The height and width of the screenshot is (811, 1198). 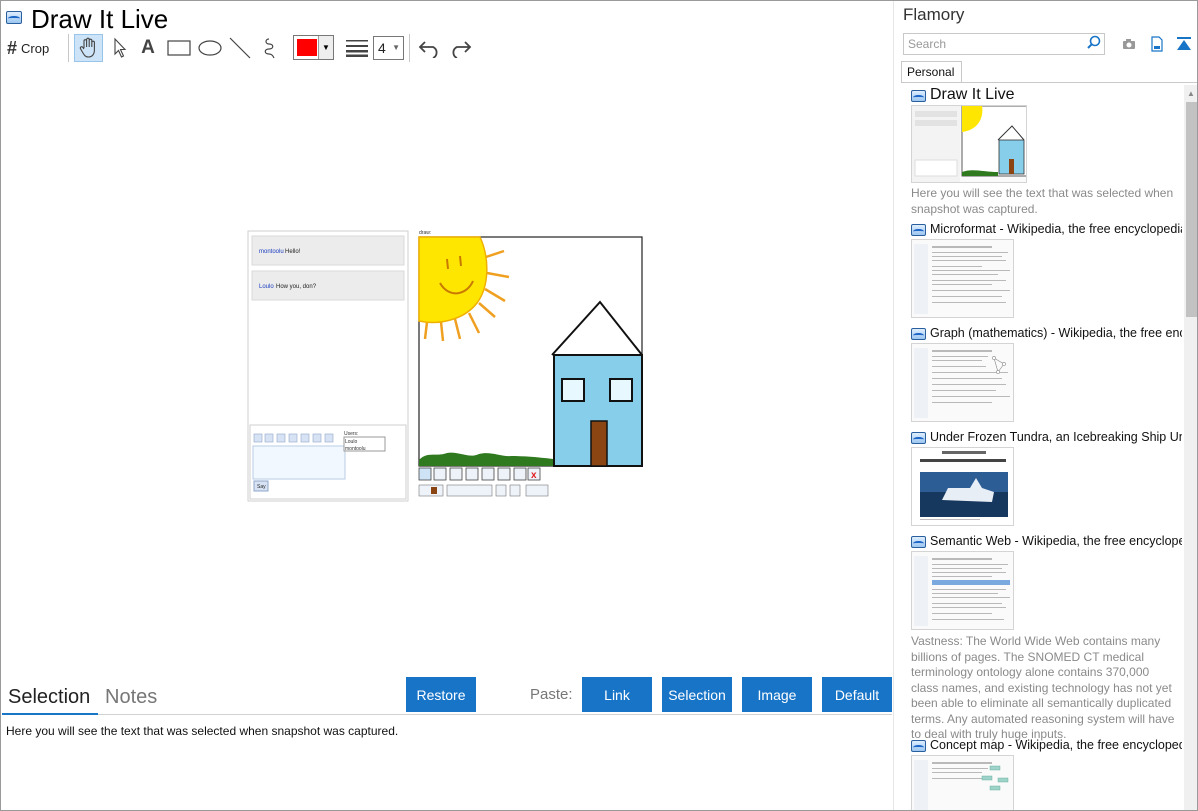 What do you see at coordinates (296, 287) in the screenshot?
I see `chat-text-2: How you, don?` at bounding box center [296, 287].